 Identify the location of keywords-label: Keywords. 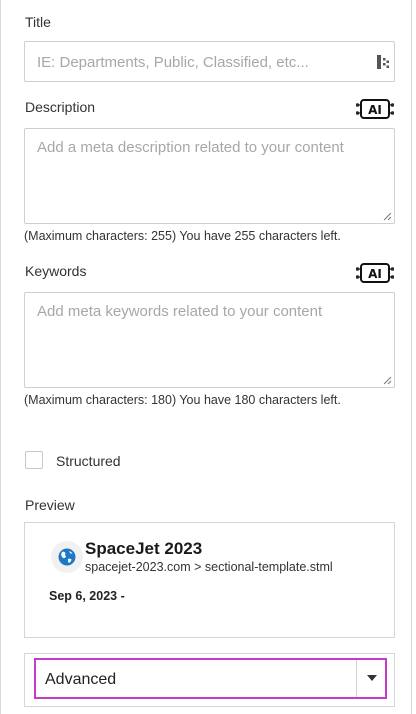
(56, 271).